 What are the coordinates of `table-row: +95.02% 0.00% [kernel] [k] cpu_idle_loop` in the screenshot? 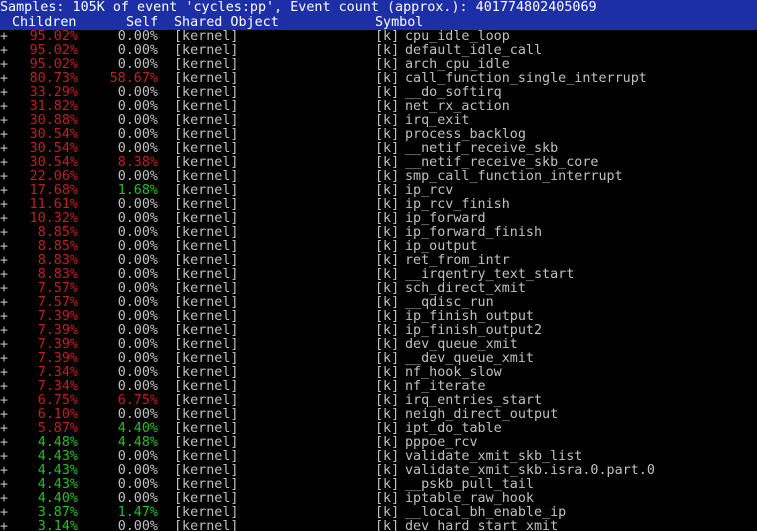 It's located at (378, 37).